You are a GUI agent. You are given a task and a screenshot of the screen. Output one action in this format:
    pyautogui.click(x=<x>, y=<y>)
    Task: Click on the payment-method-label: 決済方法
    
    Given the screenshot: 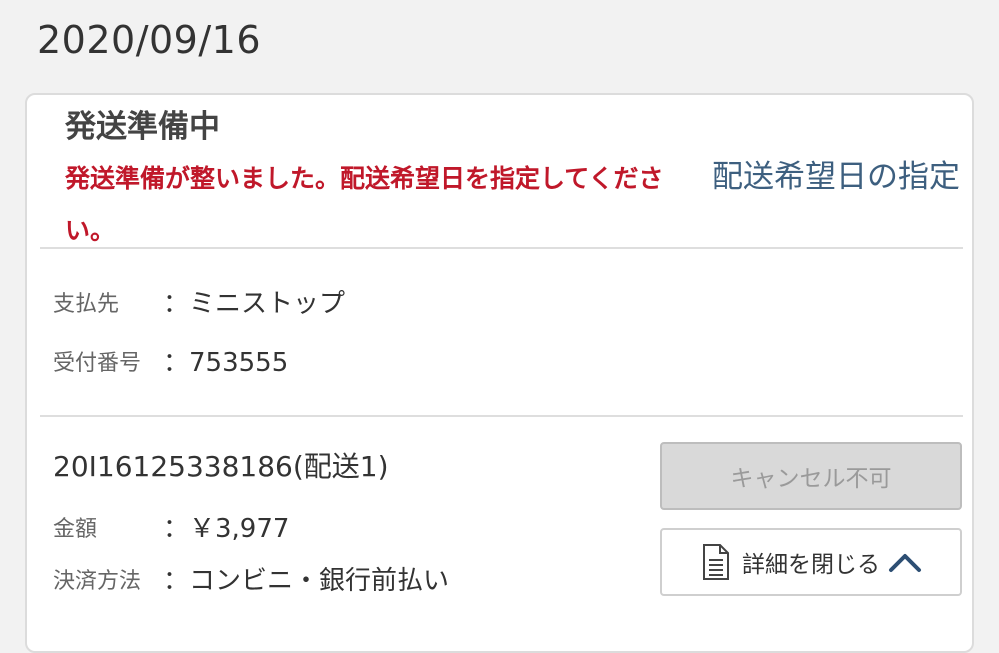 What is the action you would take?
    pyautogui.click(x=97, y=581)
    